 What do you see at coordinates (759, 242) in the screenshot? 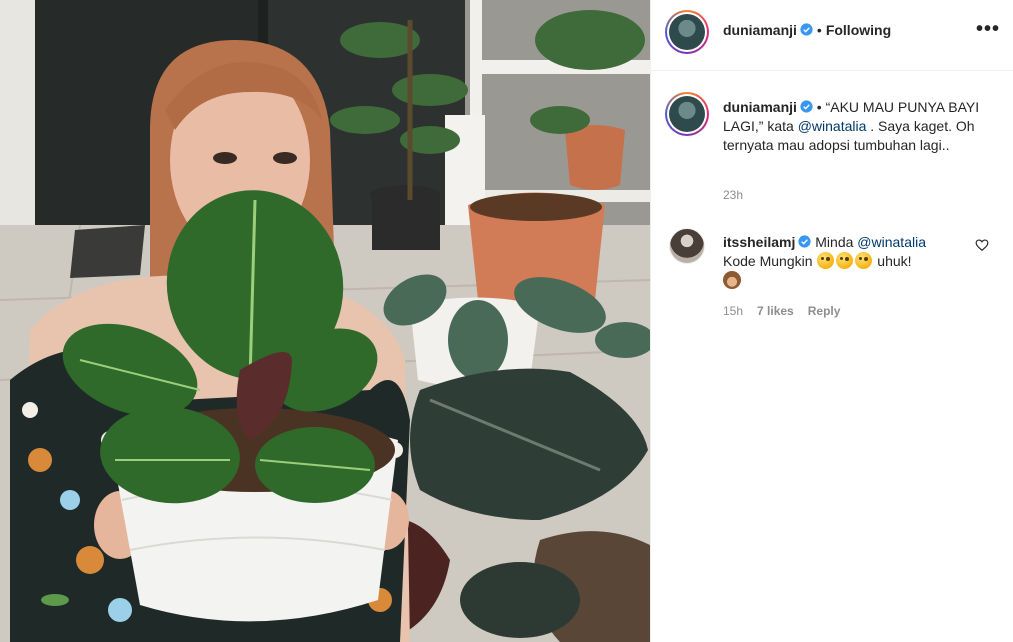
I see `commenter-username: itssheilamj` at bounding box center [759, 242].